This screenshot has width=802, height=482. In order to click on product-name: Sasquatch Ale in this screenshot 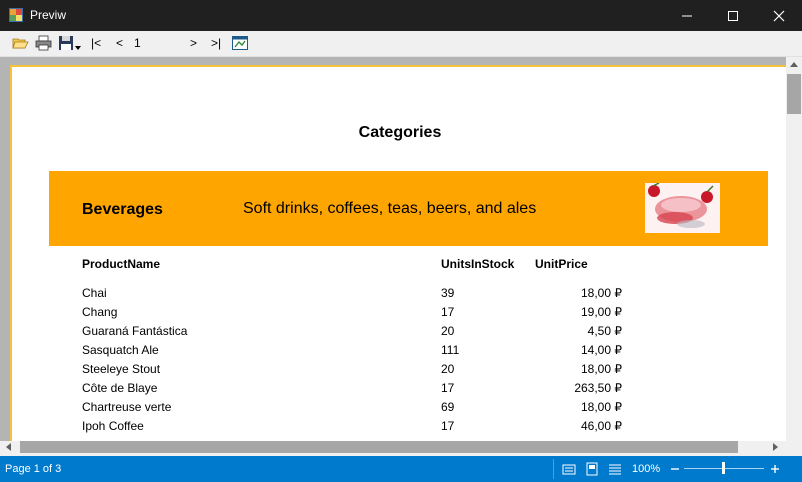, I will do `click(120, 350)`.